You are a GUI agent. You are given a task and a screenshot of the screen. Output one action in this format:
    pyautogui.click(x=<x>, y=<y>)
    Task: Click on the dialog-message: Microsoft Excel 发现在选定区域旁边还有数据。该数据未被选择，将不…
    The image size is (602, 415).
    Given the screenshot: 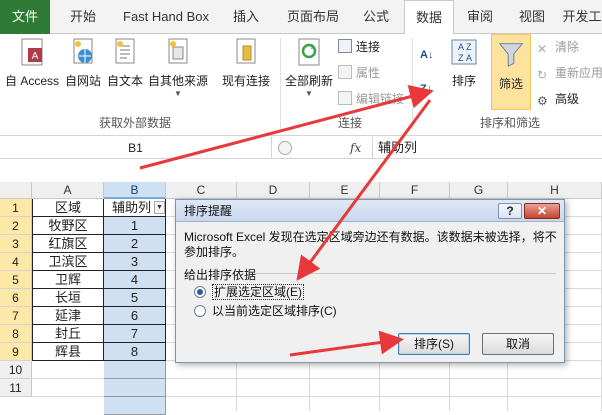 What is the action you would take?
    pyautogui.click(x=370, y=244)
    